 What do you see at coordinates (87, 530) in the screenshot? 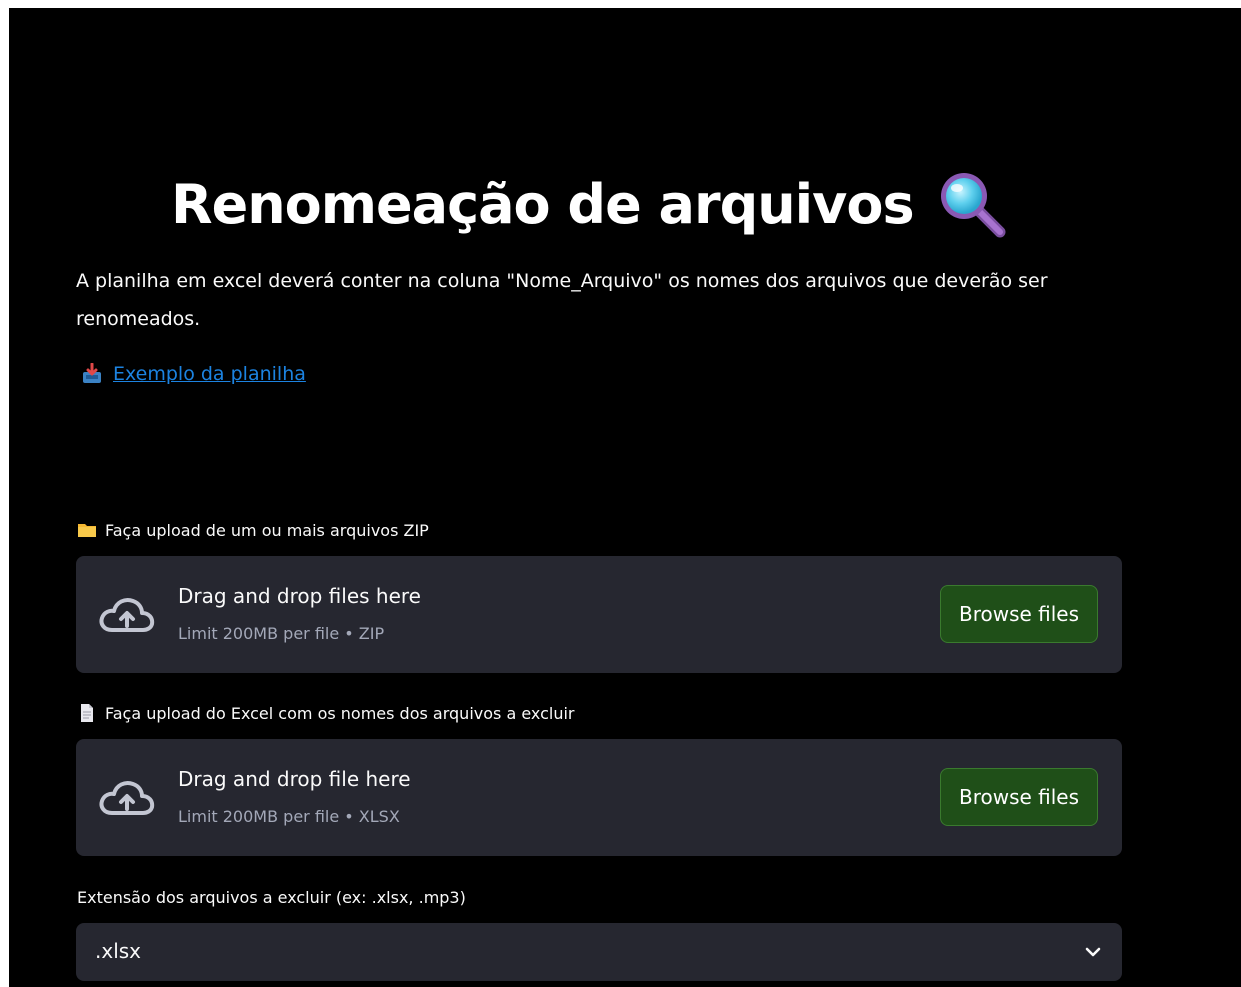
I see `folder-icon` at bounding box center [87, 530].